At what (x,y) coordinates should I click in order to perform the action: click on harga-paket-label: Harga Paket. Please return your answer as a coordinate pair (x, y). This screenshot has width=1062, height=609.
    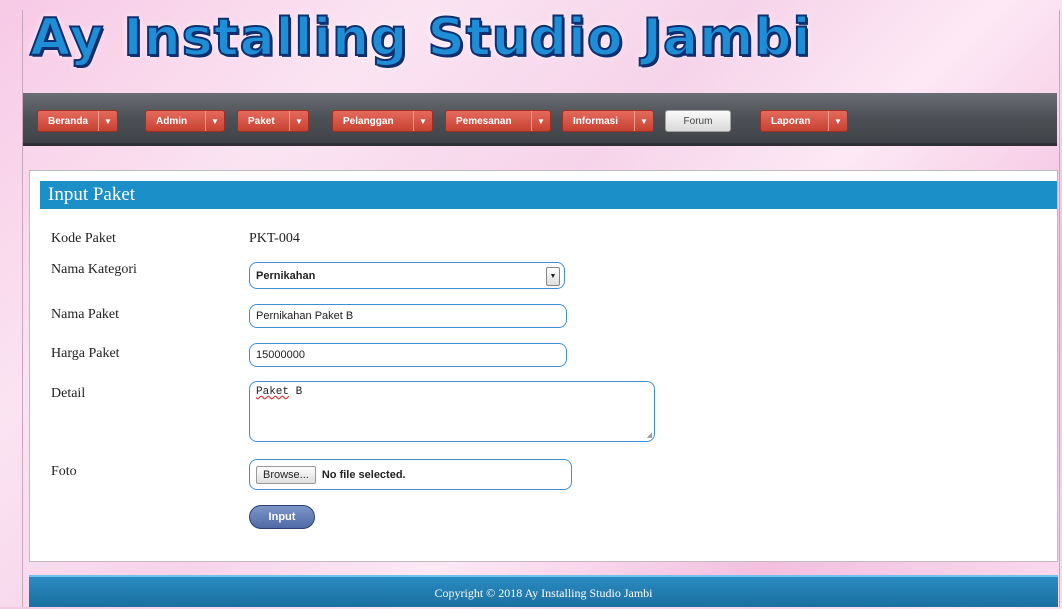
    Looking at the image, I should click on (85, 353).